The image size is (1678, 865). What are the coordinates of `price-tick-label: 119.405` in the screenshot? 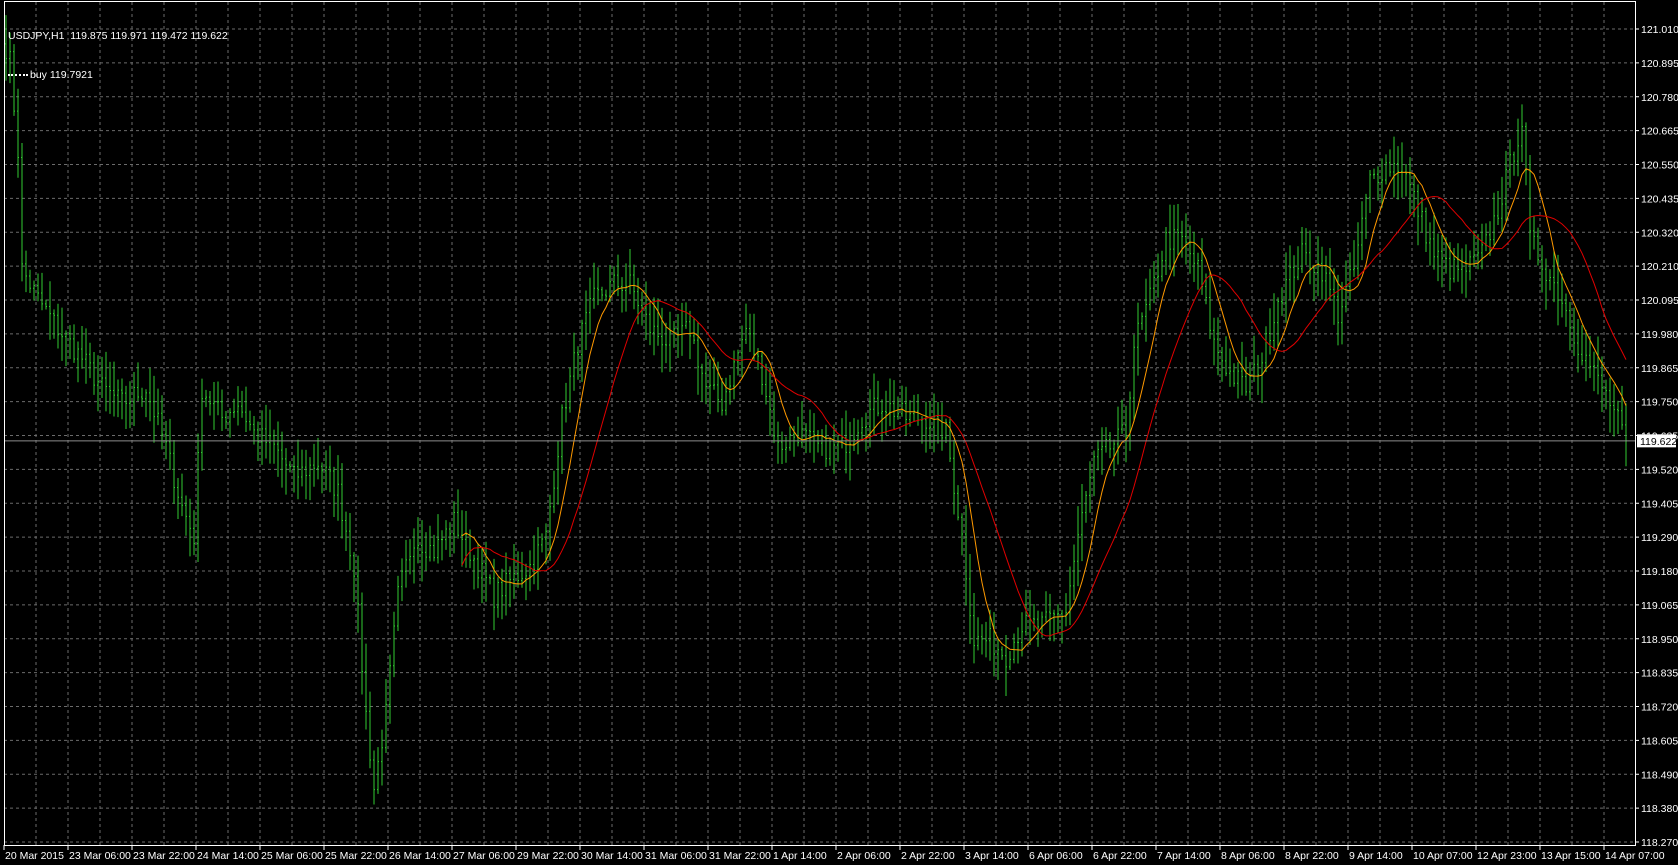 It's located at (1659, 504).